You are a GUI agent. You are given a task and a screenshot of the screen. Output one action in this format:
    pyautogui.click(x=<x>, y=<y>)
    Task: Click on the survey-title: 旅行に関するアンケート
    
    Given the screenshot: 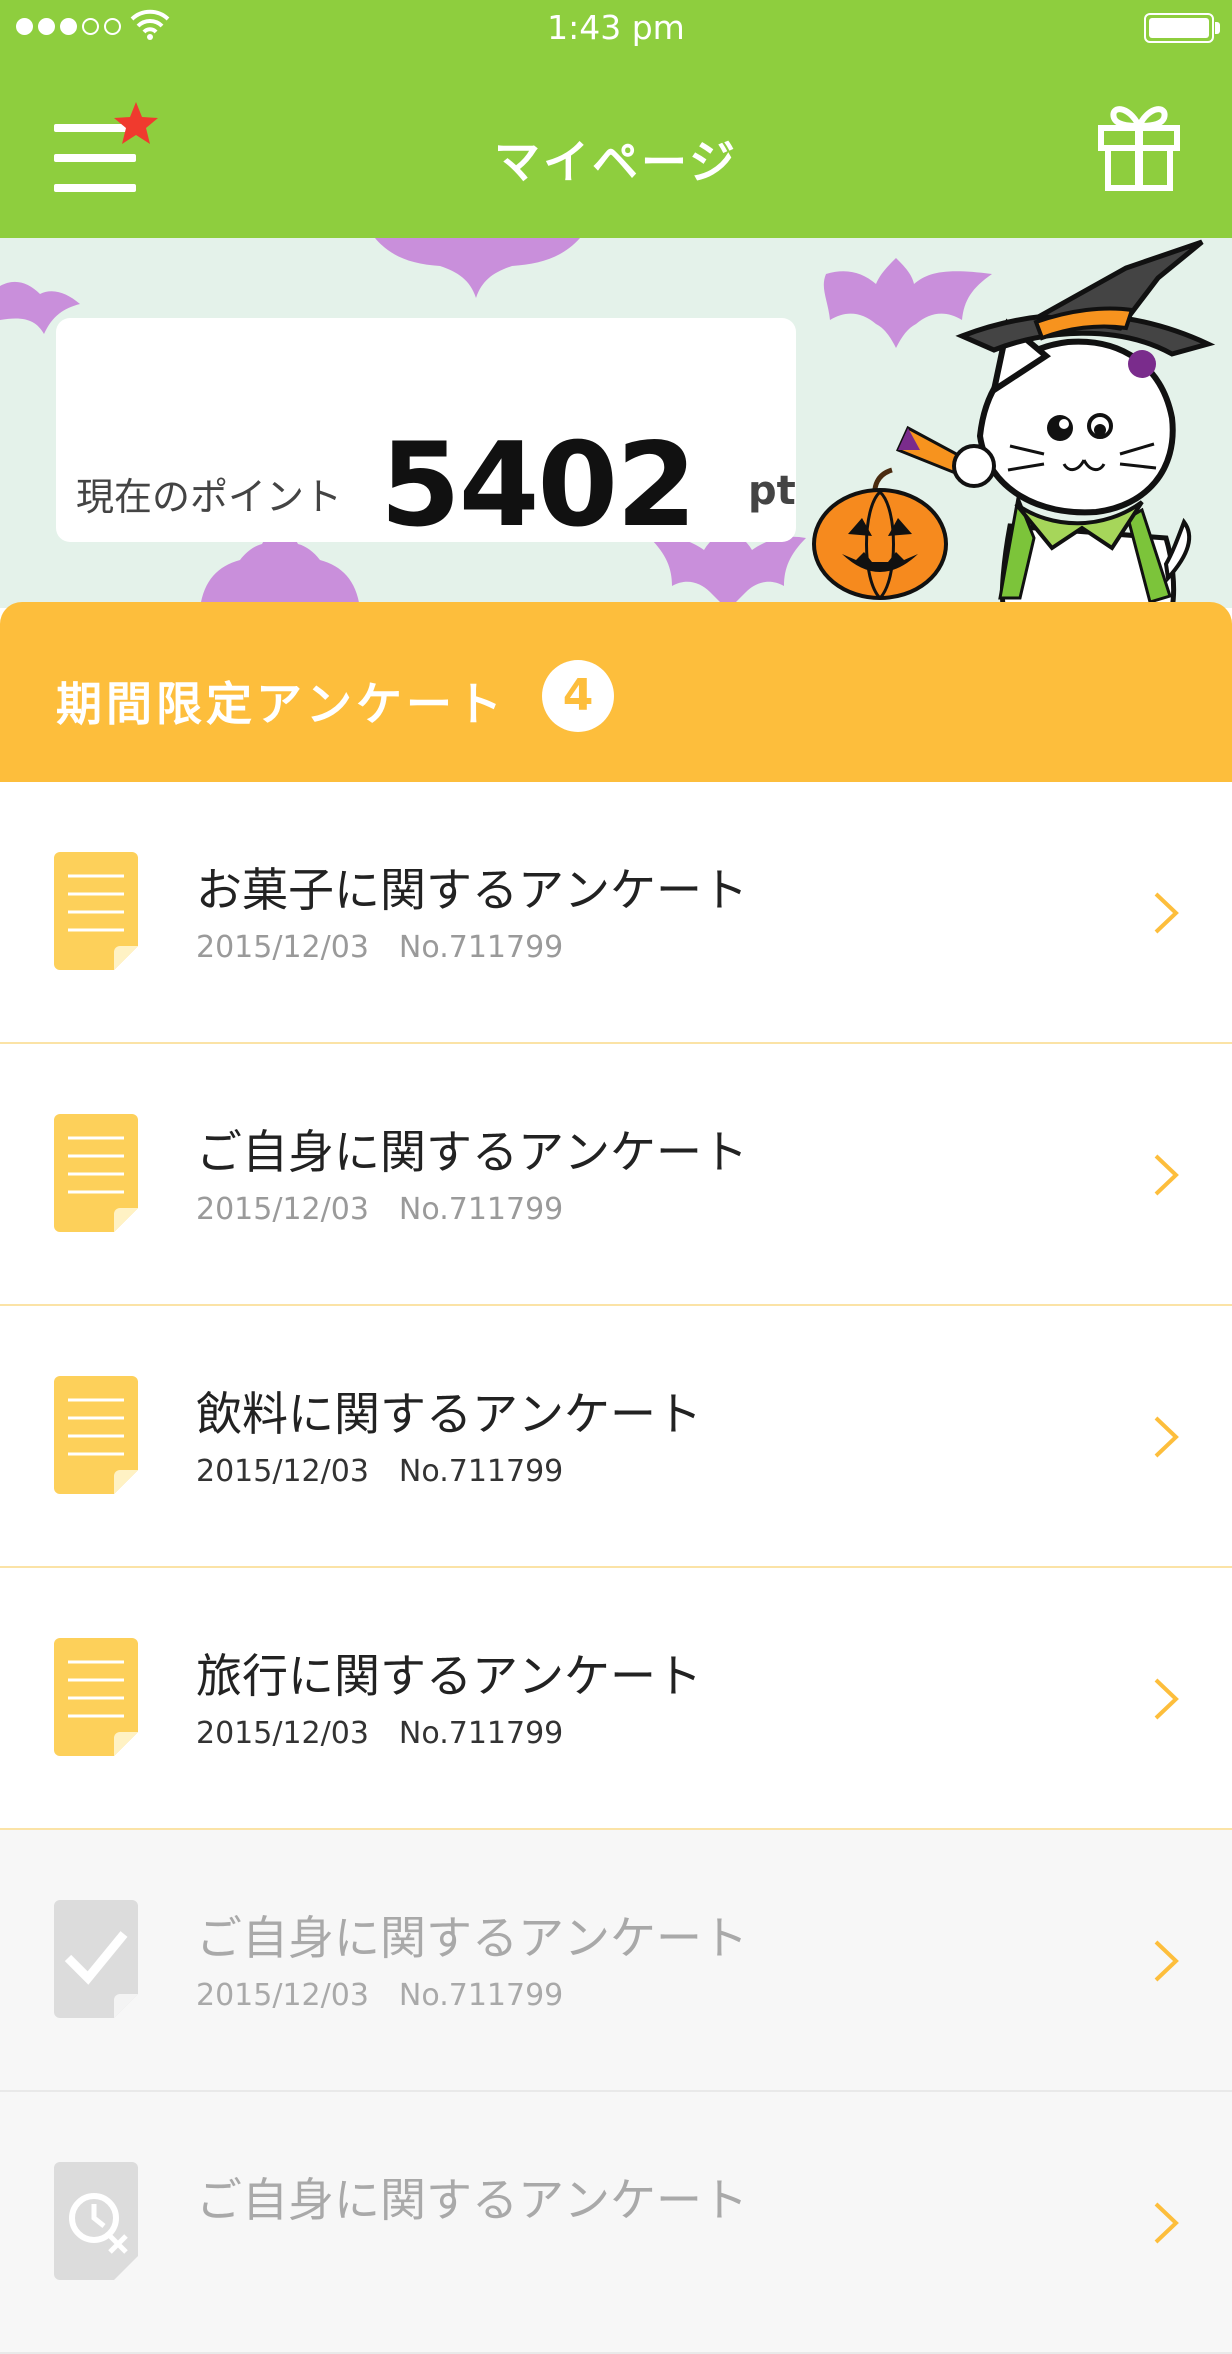 What is the action you would take?
    pyautogui.click(x=449, y=1676)
    